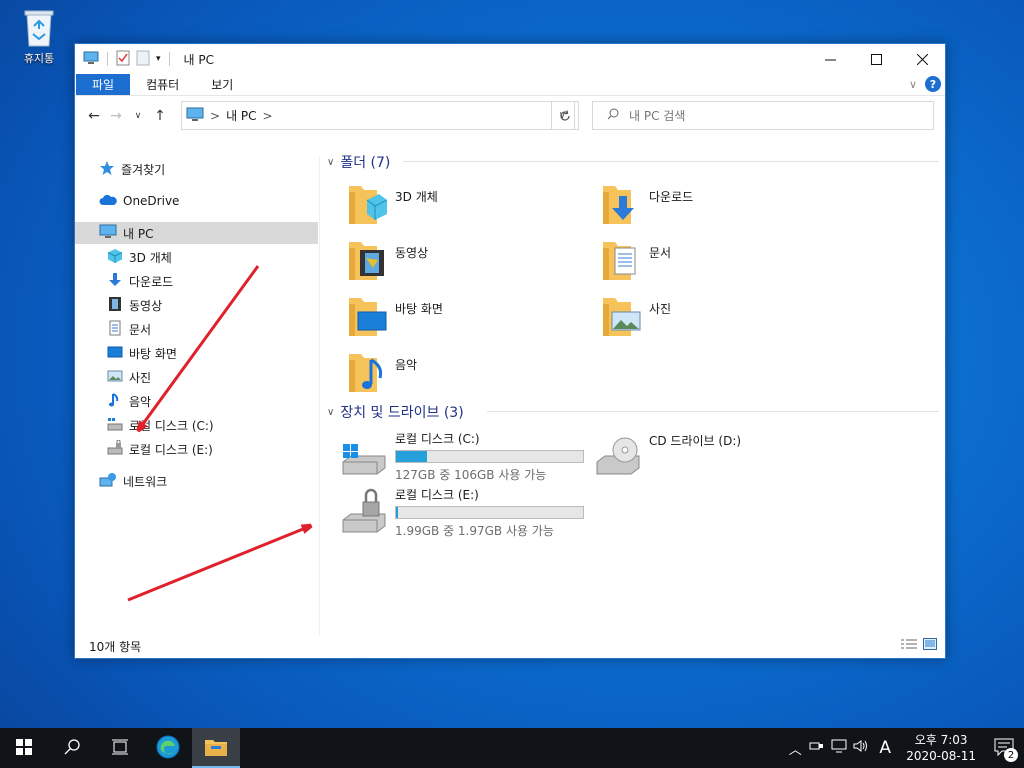 This screenshot has height=768, width=1024. I want to click on folder-item-pictures: 사진, so click(636, 317).